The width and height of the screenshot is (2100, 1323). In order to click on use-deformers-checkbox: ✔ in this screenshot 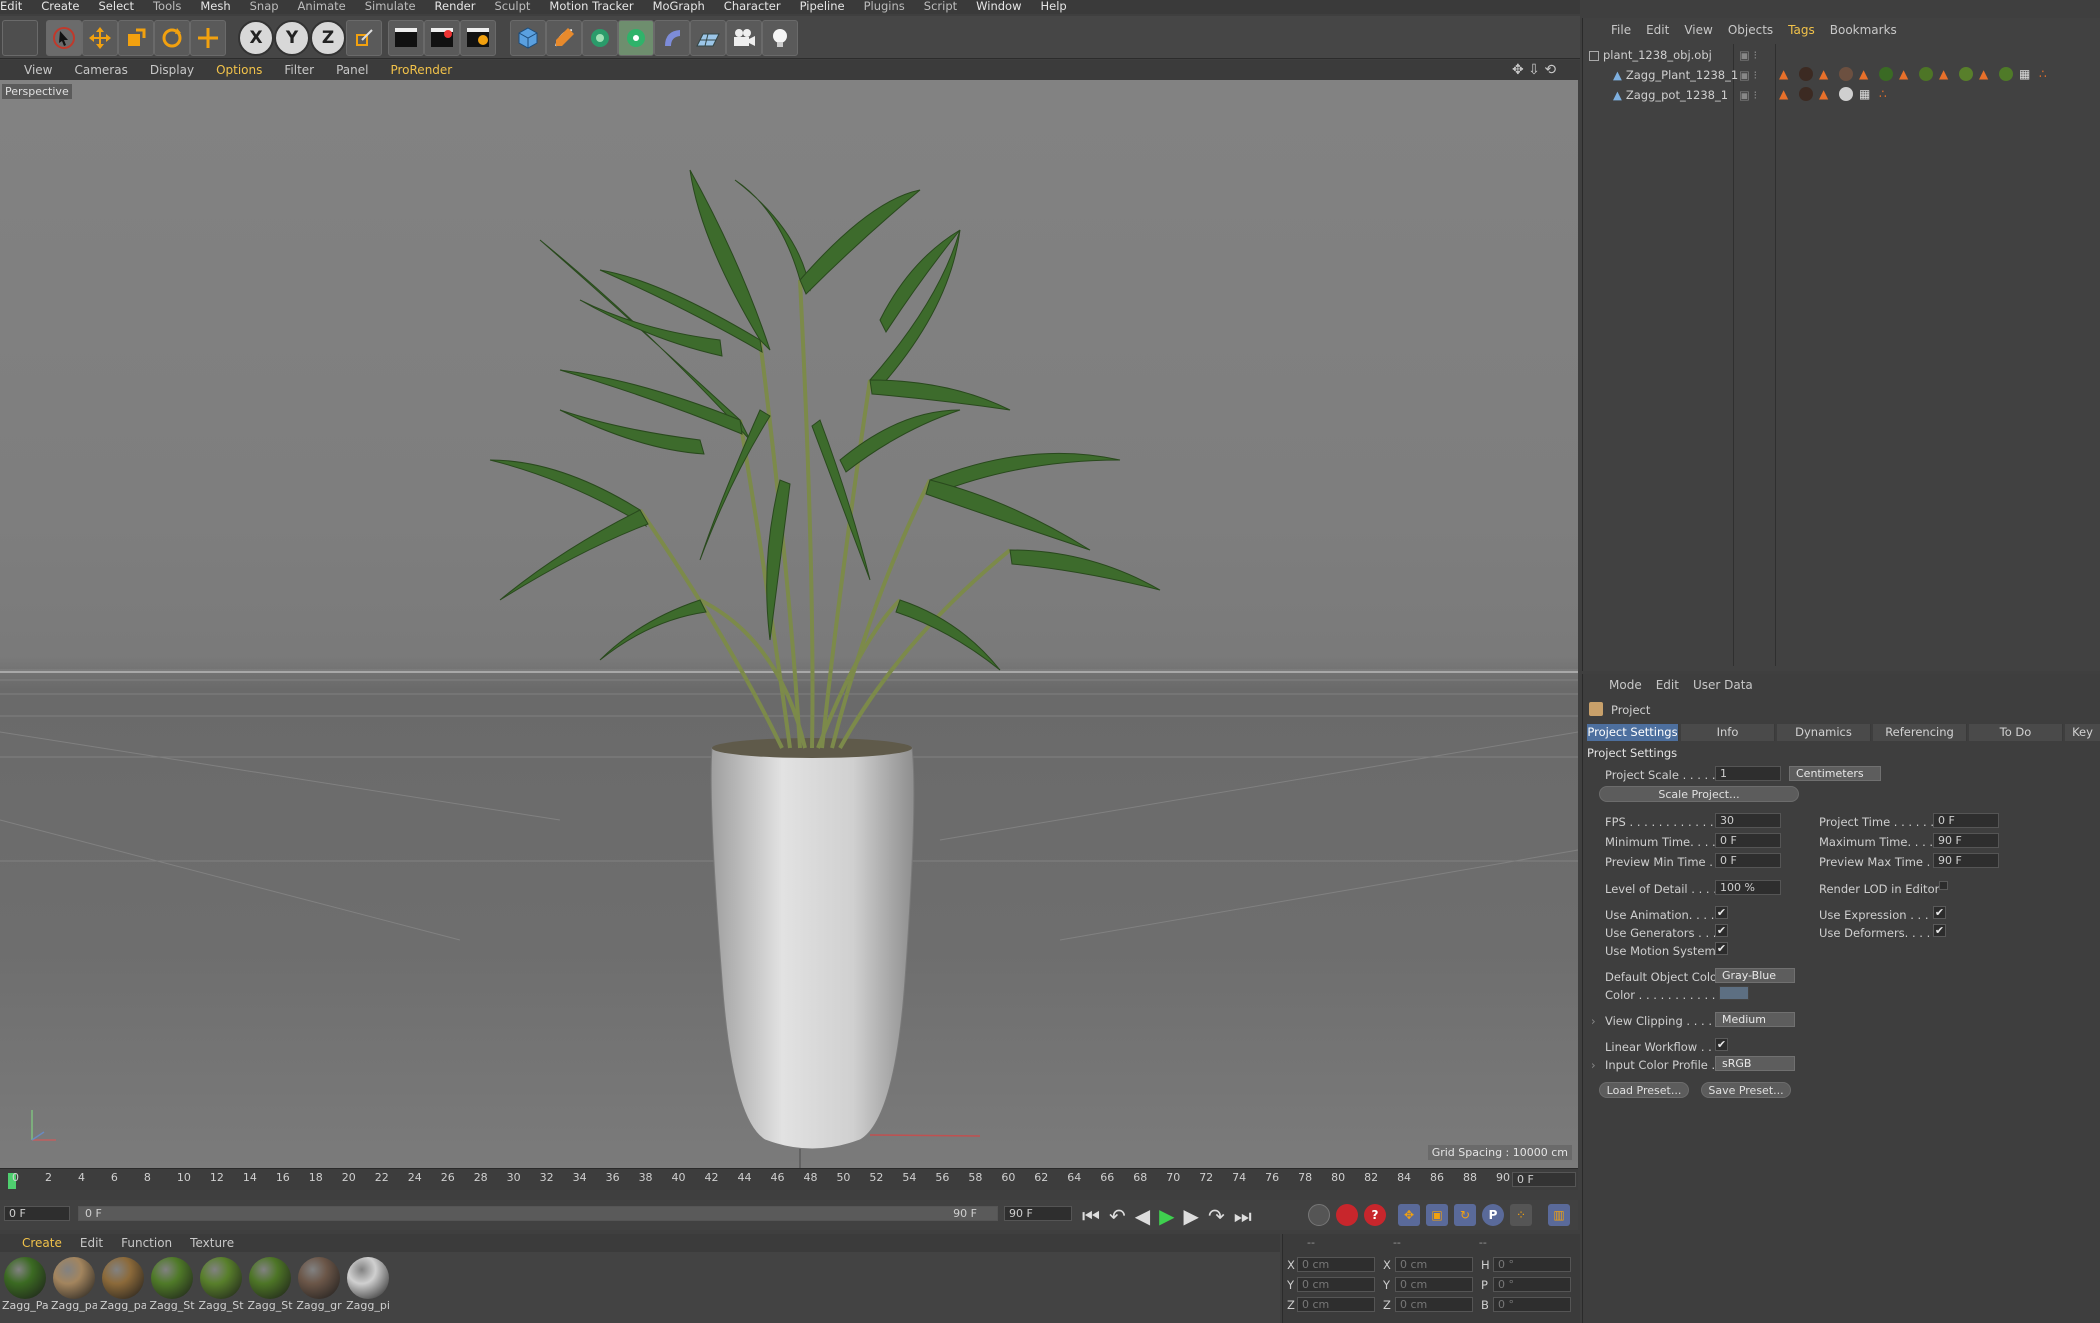, I will do `click(1939, 930)`.